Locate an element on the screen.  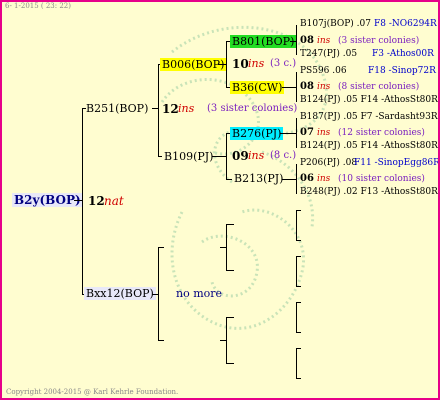
gen2-a-year: 10 is located at coordinates (240, 64).